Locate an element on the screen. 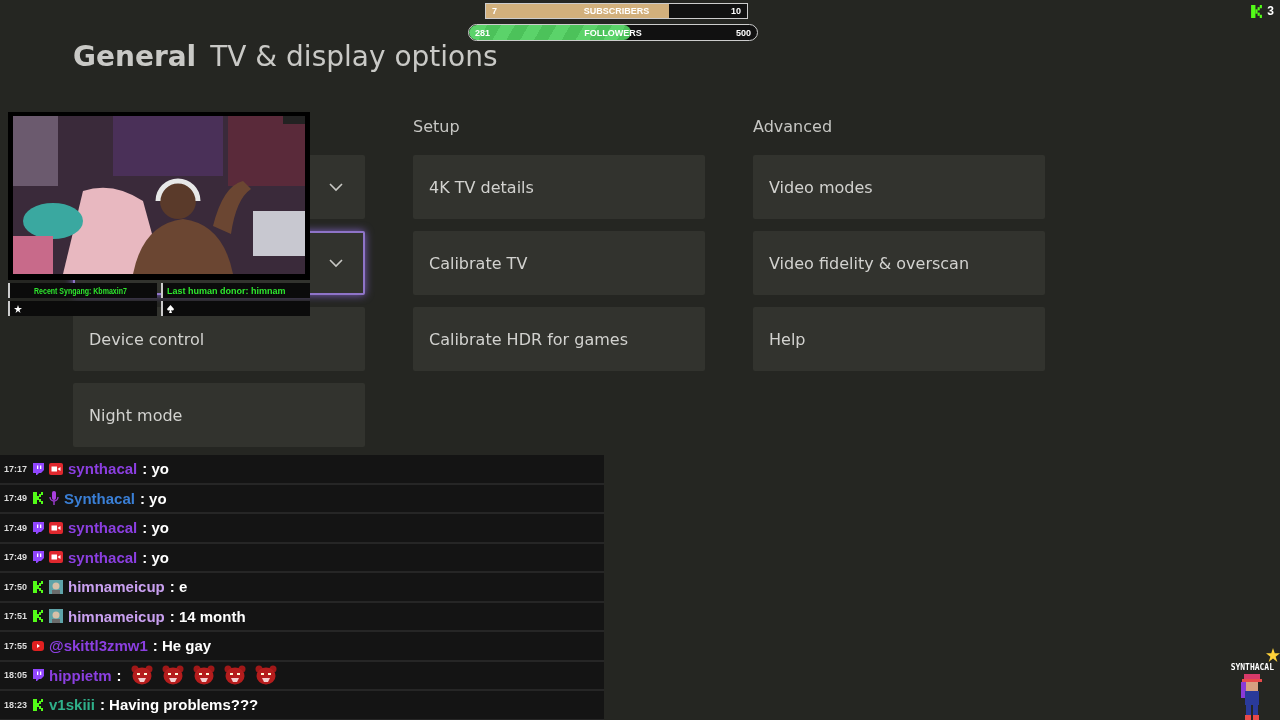 Image resolution: width=1280 pixels, height=720 pixels. message-time: 18:05 is located at coordinates (16, 675).